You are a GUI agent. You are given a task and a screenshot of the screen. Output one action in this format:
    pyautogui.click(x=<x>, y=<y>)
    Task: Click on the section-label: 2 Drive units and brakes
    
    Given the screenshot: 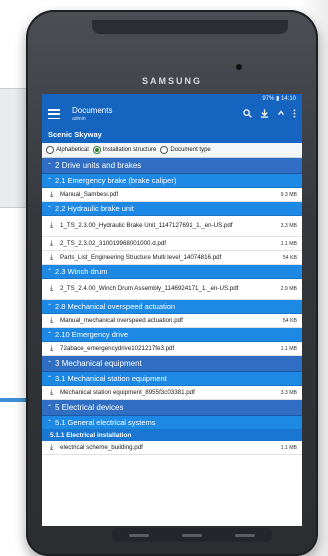 What is the action you would take?
    pyautogui.click(x=98, y=165)
    